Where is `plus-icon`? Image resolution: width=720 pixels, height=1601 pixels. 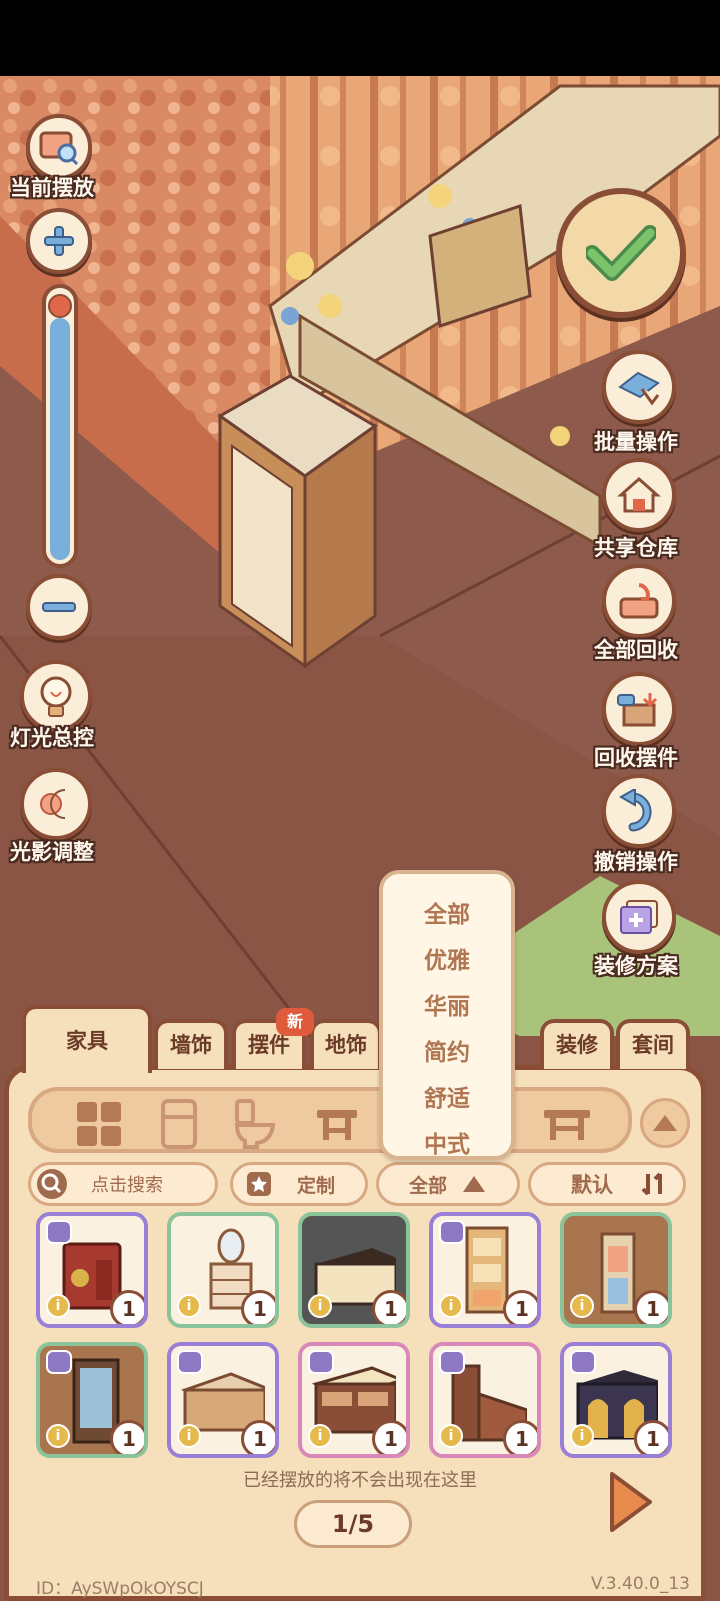 plus-icon is located at coordinates (59, 241).